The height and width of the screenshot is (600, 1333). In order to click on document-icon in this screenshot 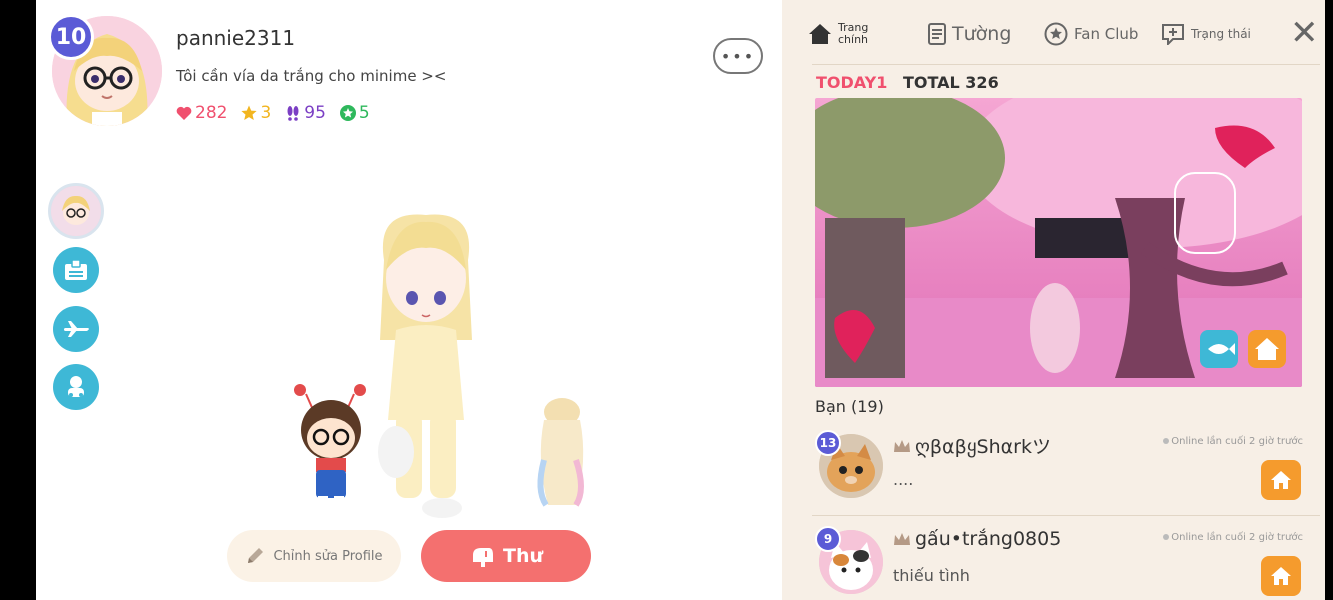, I will do `click(937, 34)`.